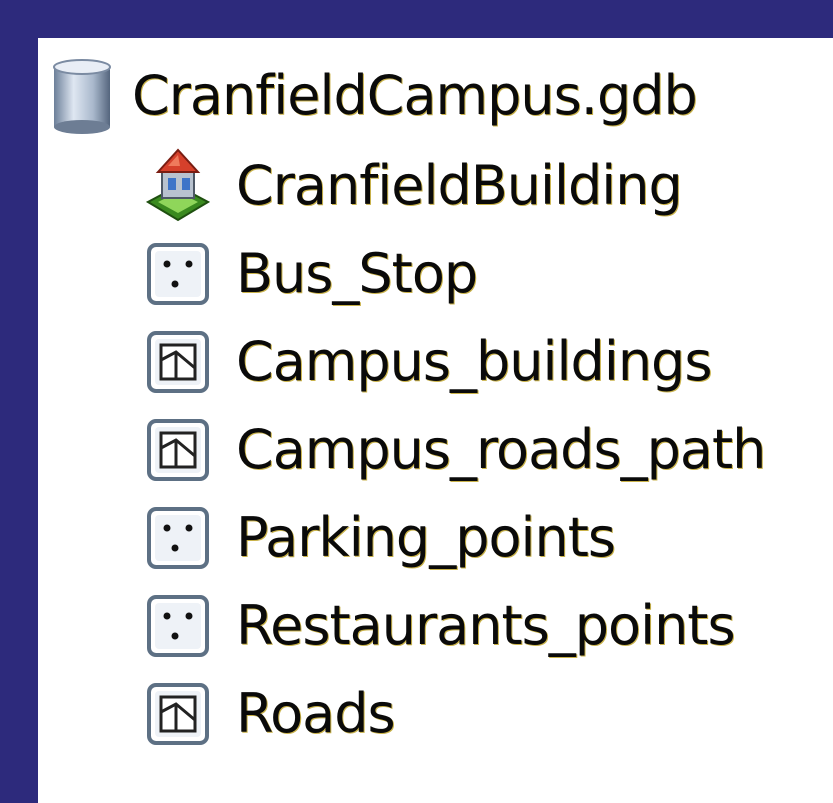 The height and width of the screenshot is (803, 833). Describe the element at coordinates (474, 361) in the screenshot. I see `item-label: Campus_buildings` at that location.